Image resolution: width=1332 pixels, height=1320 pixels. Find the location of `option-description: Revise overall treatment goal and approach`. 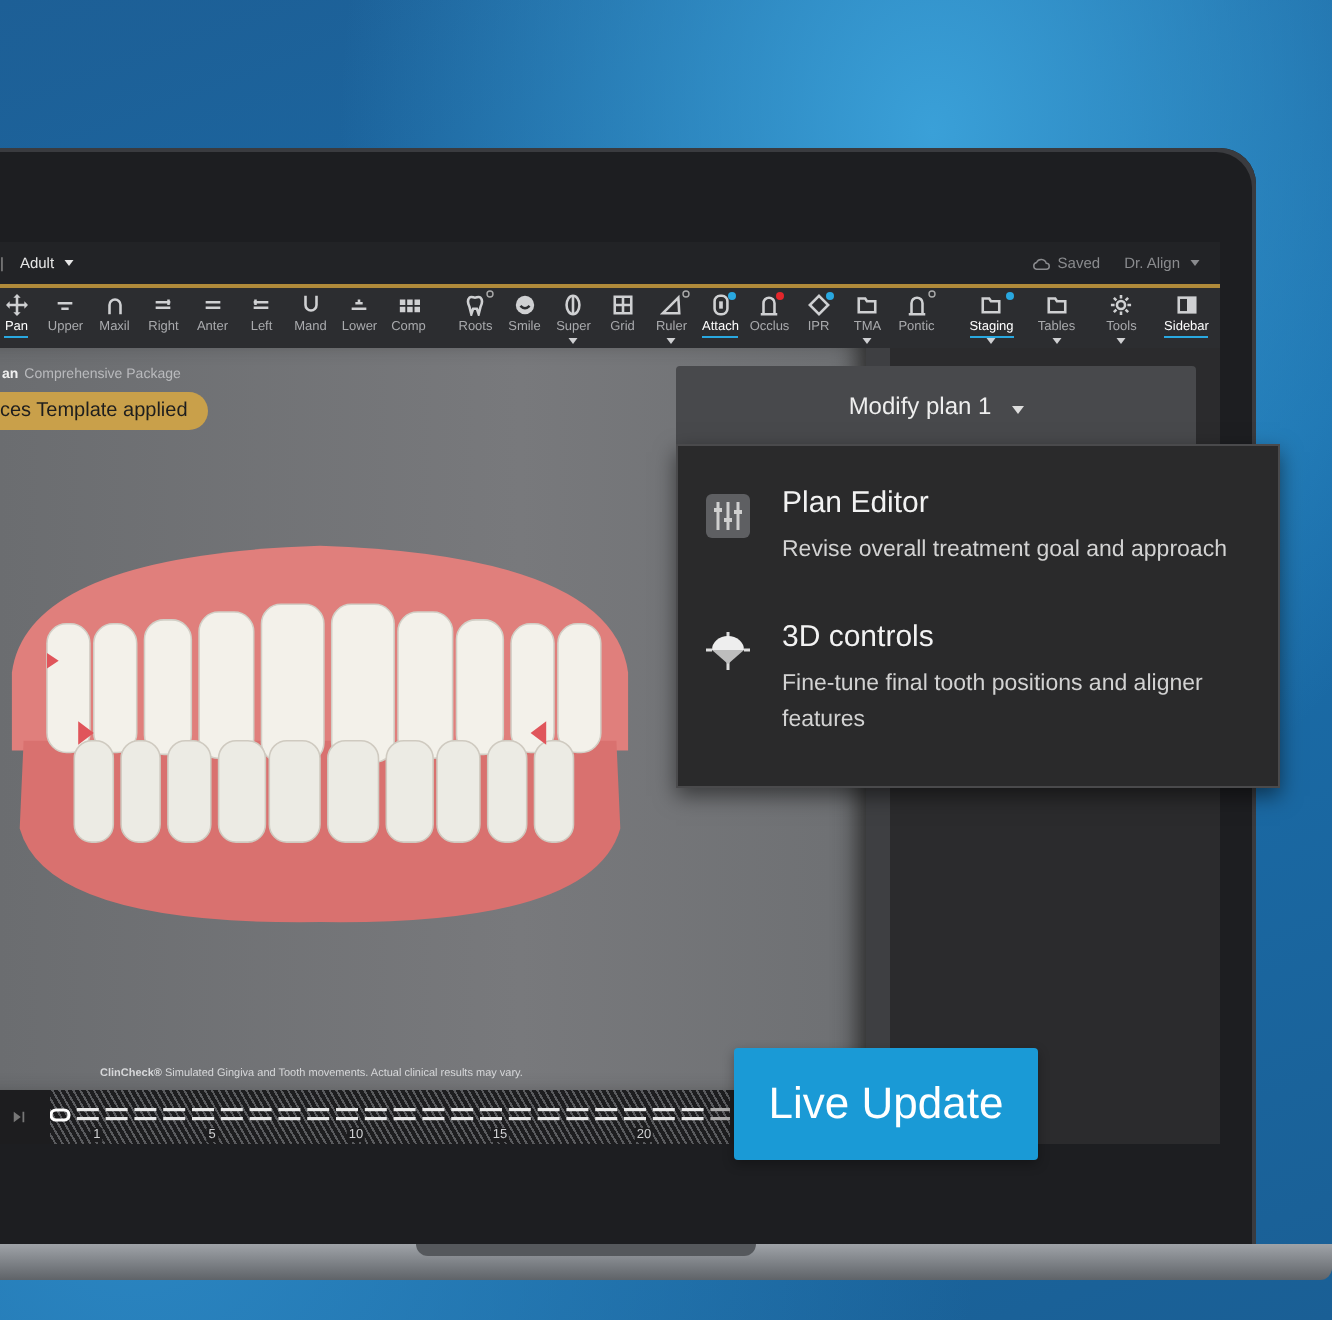

option-description: Revise overall treatment goal and approach is located at coordinates (1004, 551).